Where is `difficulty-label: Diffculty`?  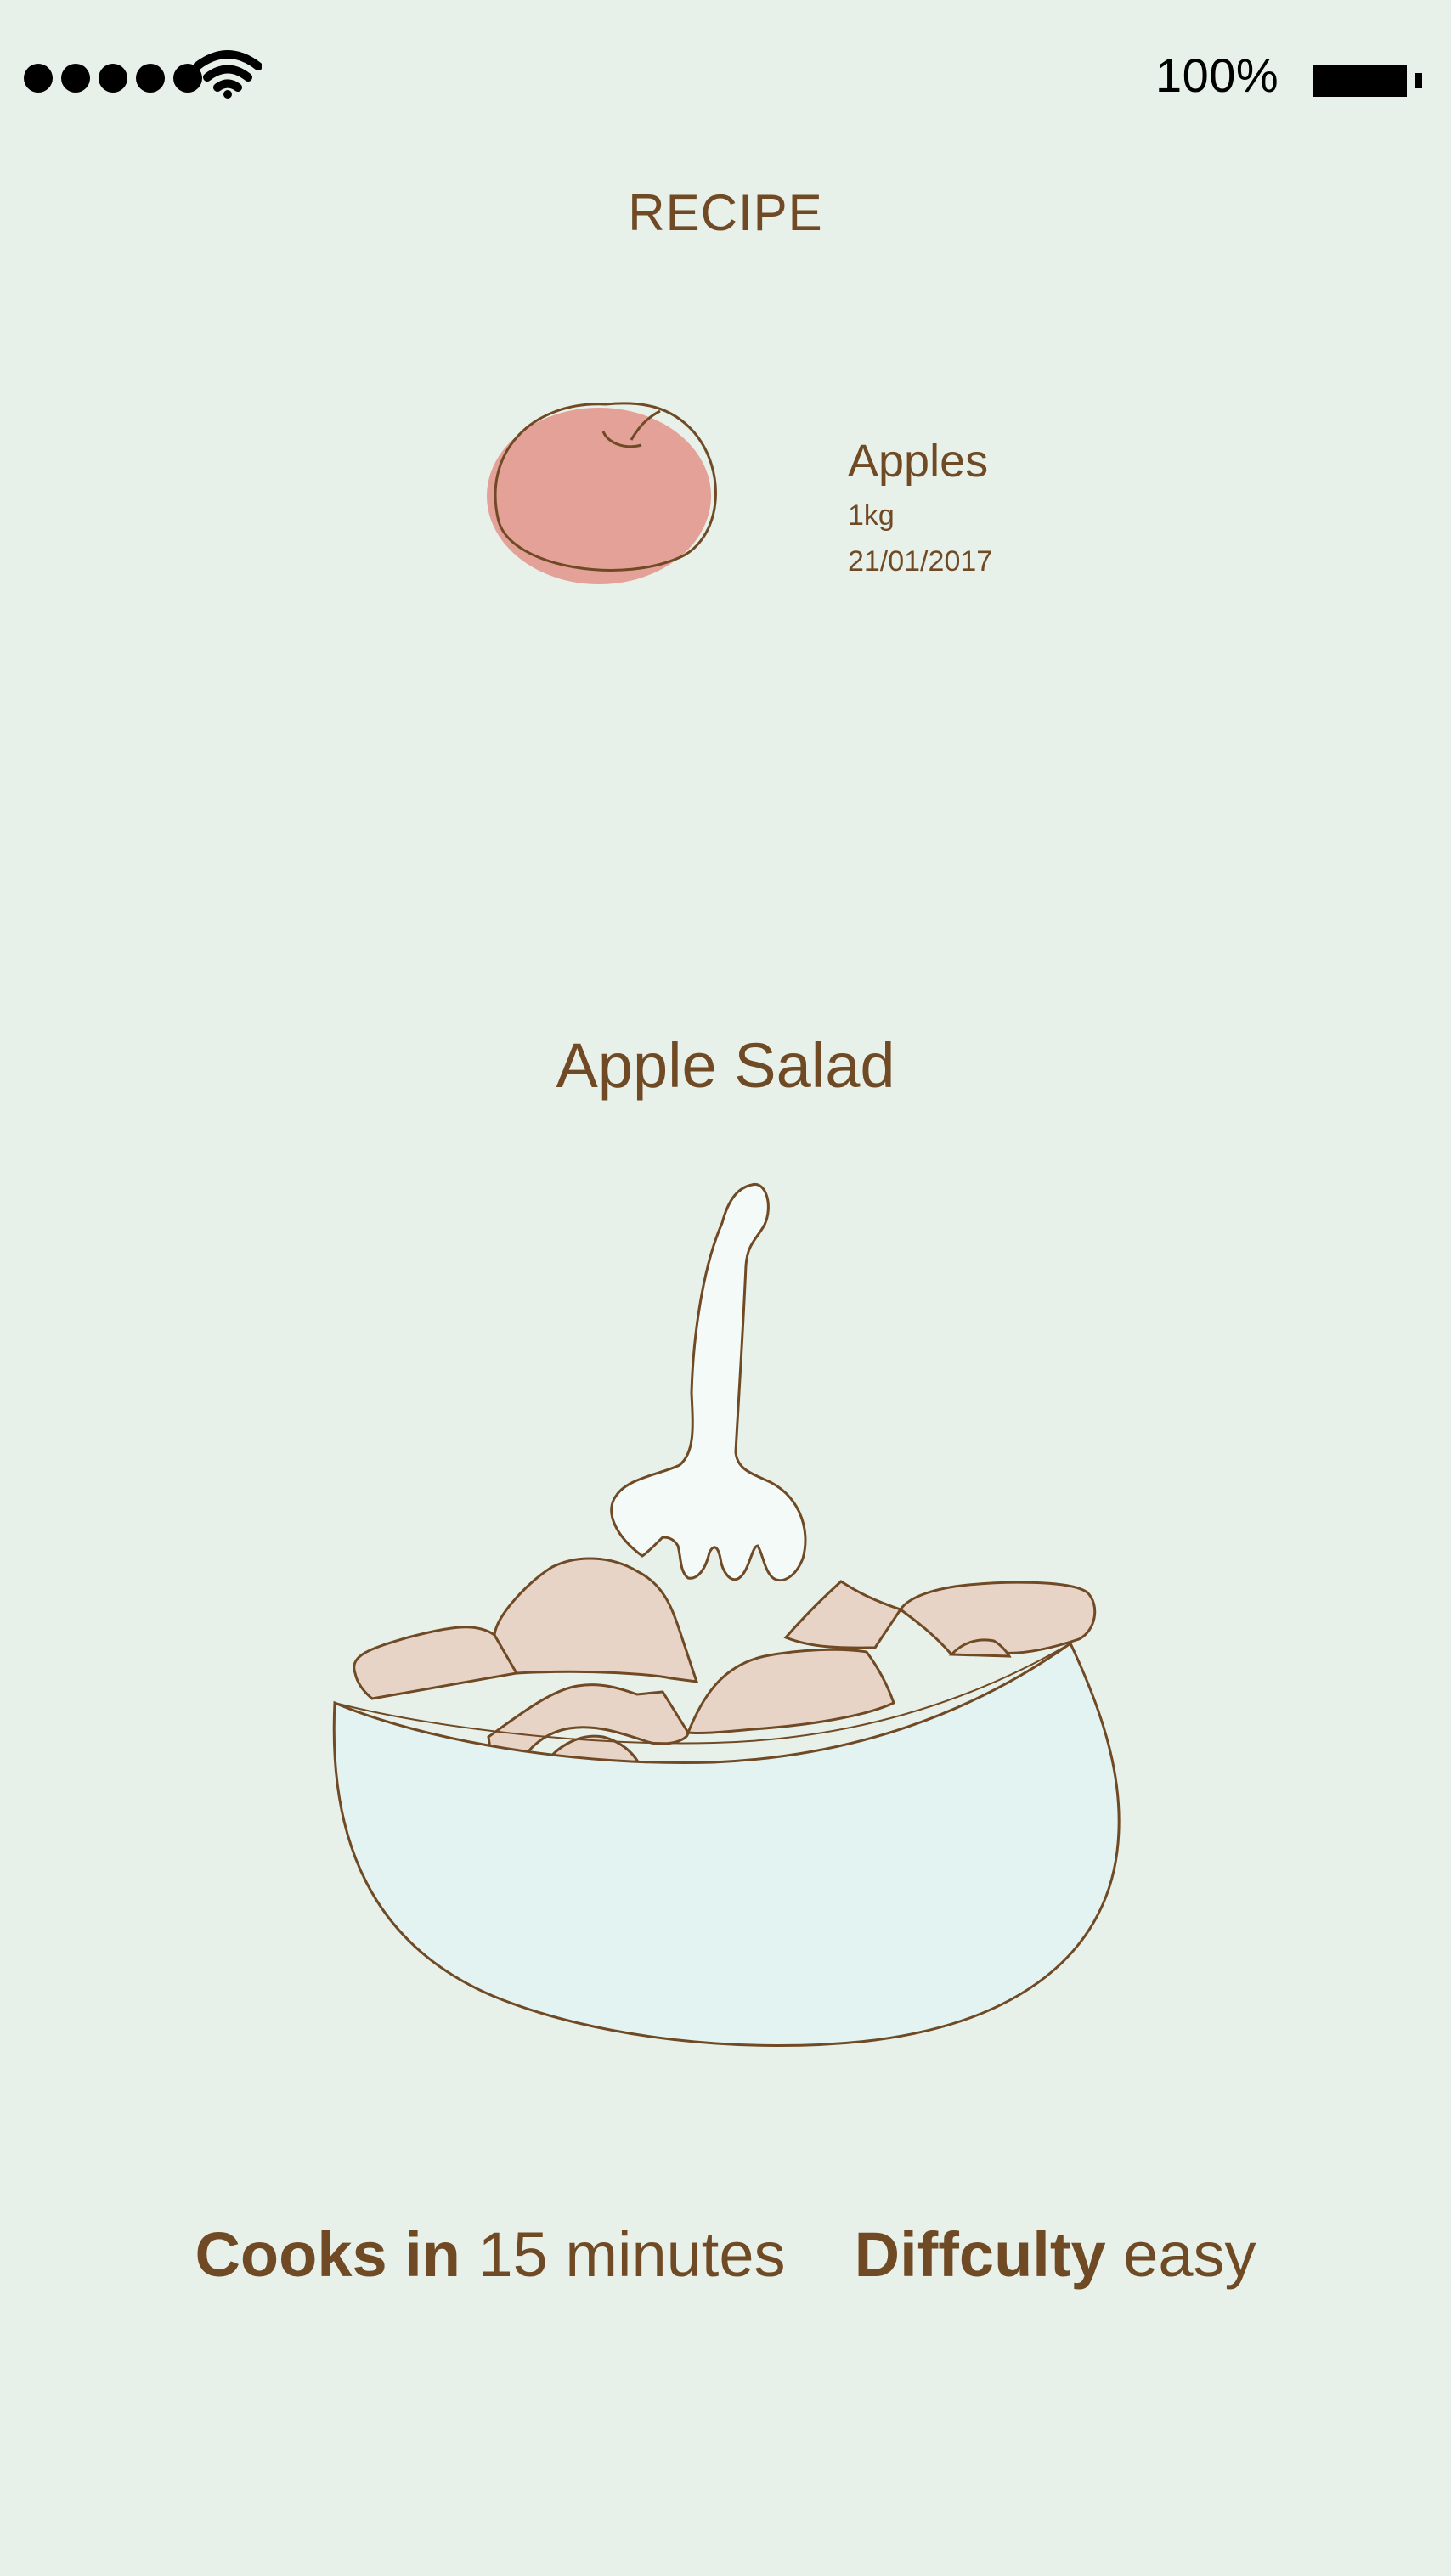 difficulty-label: Diffculty is located at coordinates (980, 2254).